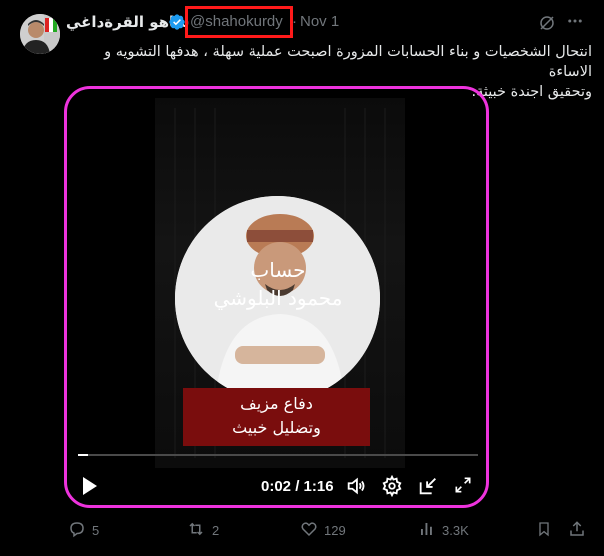 The image size is (604, 556). I want to click on author-handle: @shahokurdy, so click(236, 21).